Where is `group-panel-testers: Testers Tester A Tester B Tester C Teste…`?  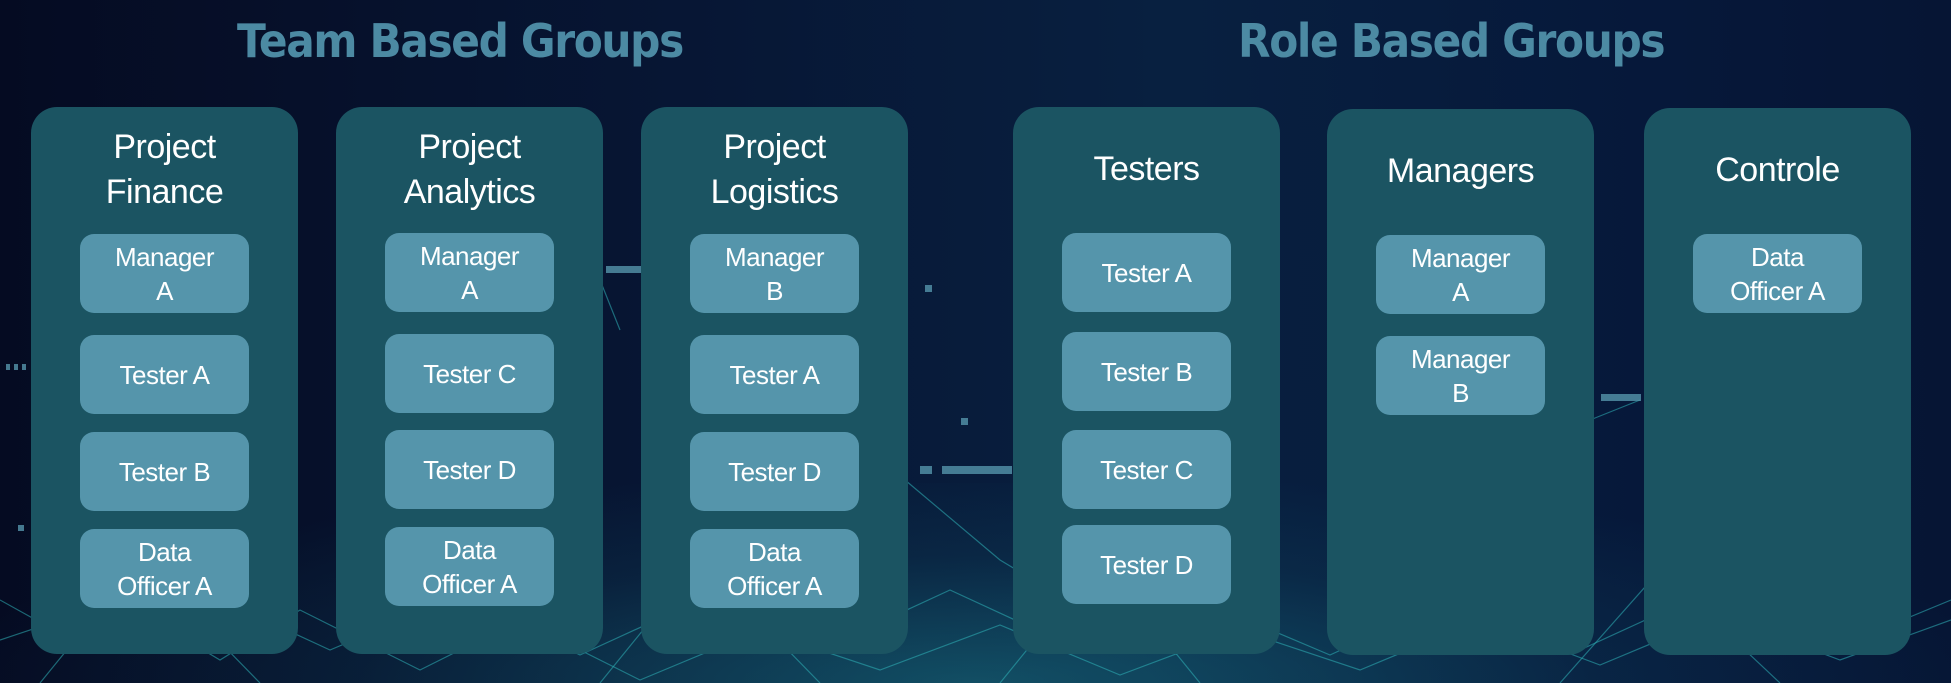
group-panel-testers: Testers Tester A Tester B Tester C Teste… is located at coordinates (1146, 380).